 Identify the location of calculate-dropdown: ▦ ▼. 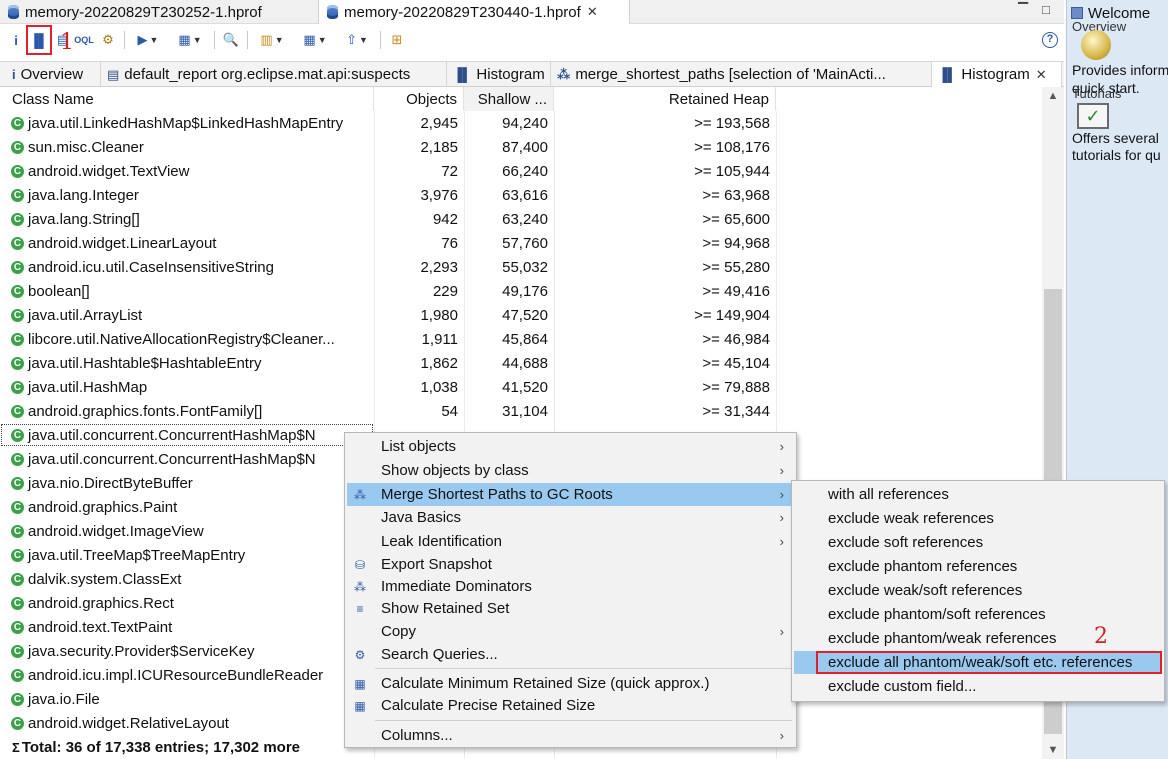
(315, 40).